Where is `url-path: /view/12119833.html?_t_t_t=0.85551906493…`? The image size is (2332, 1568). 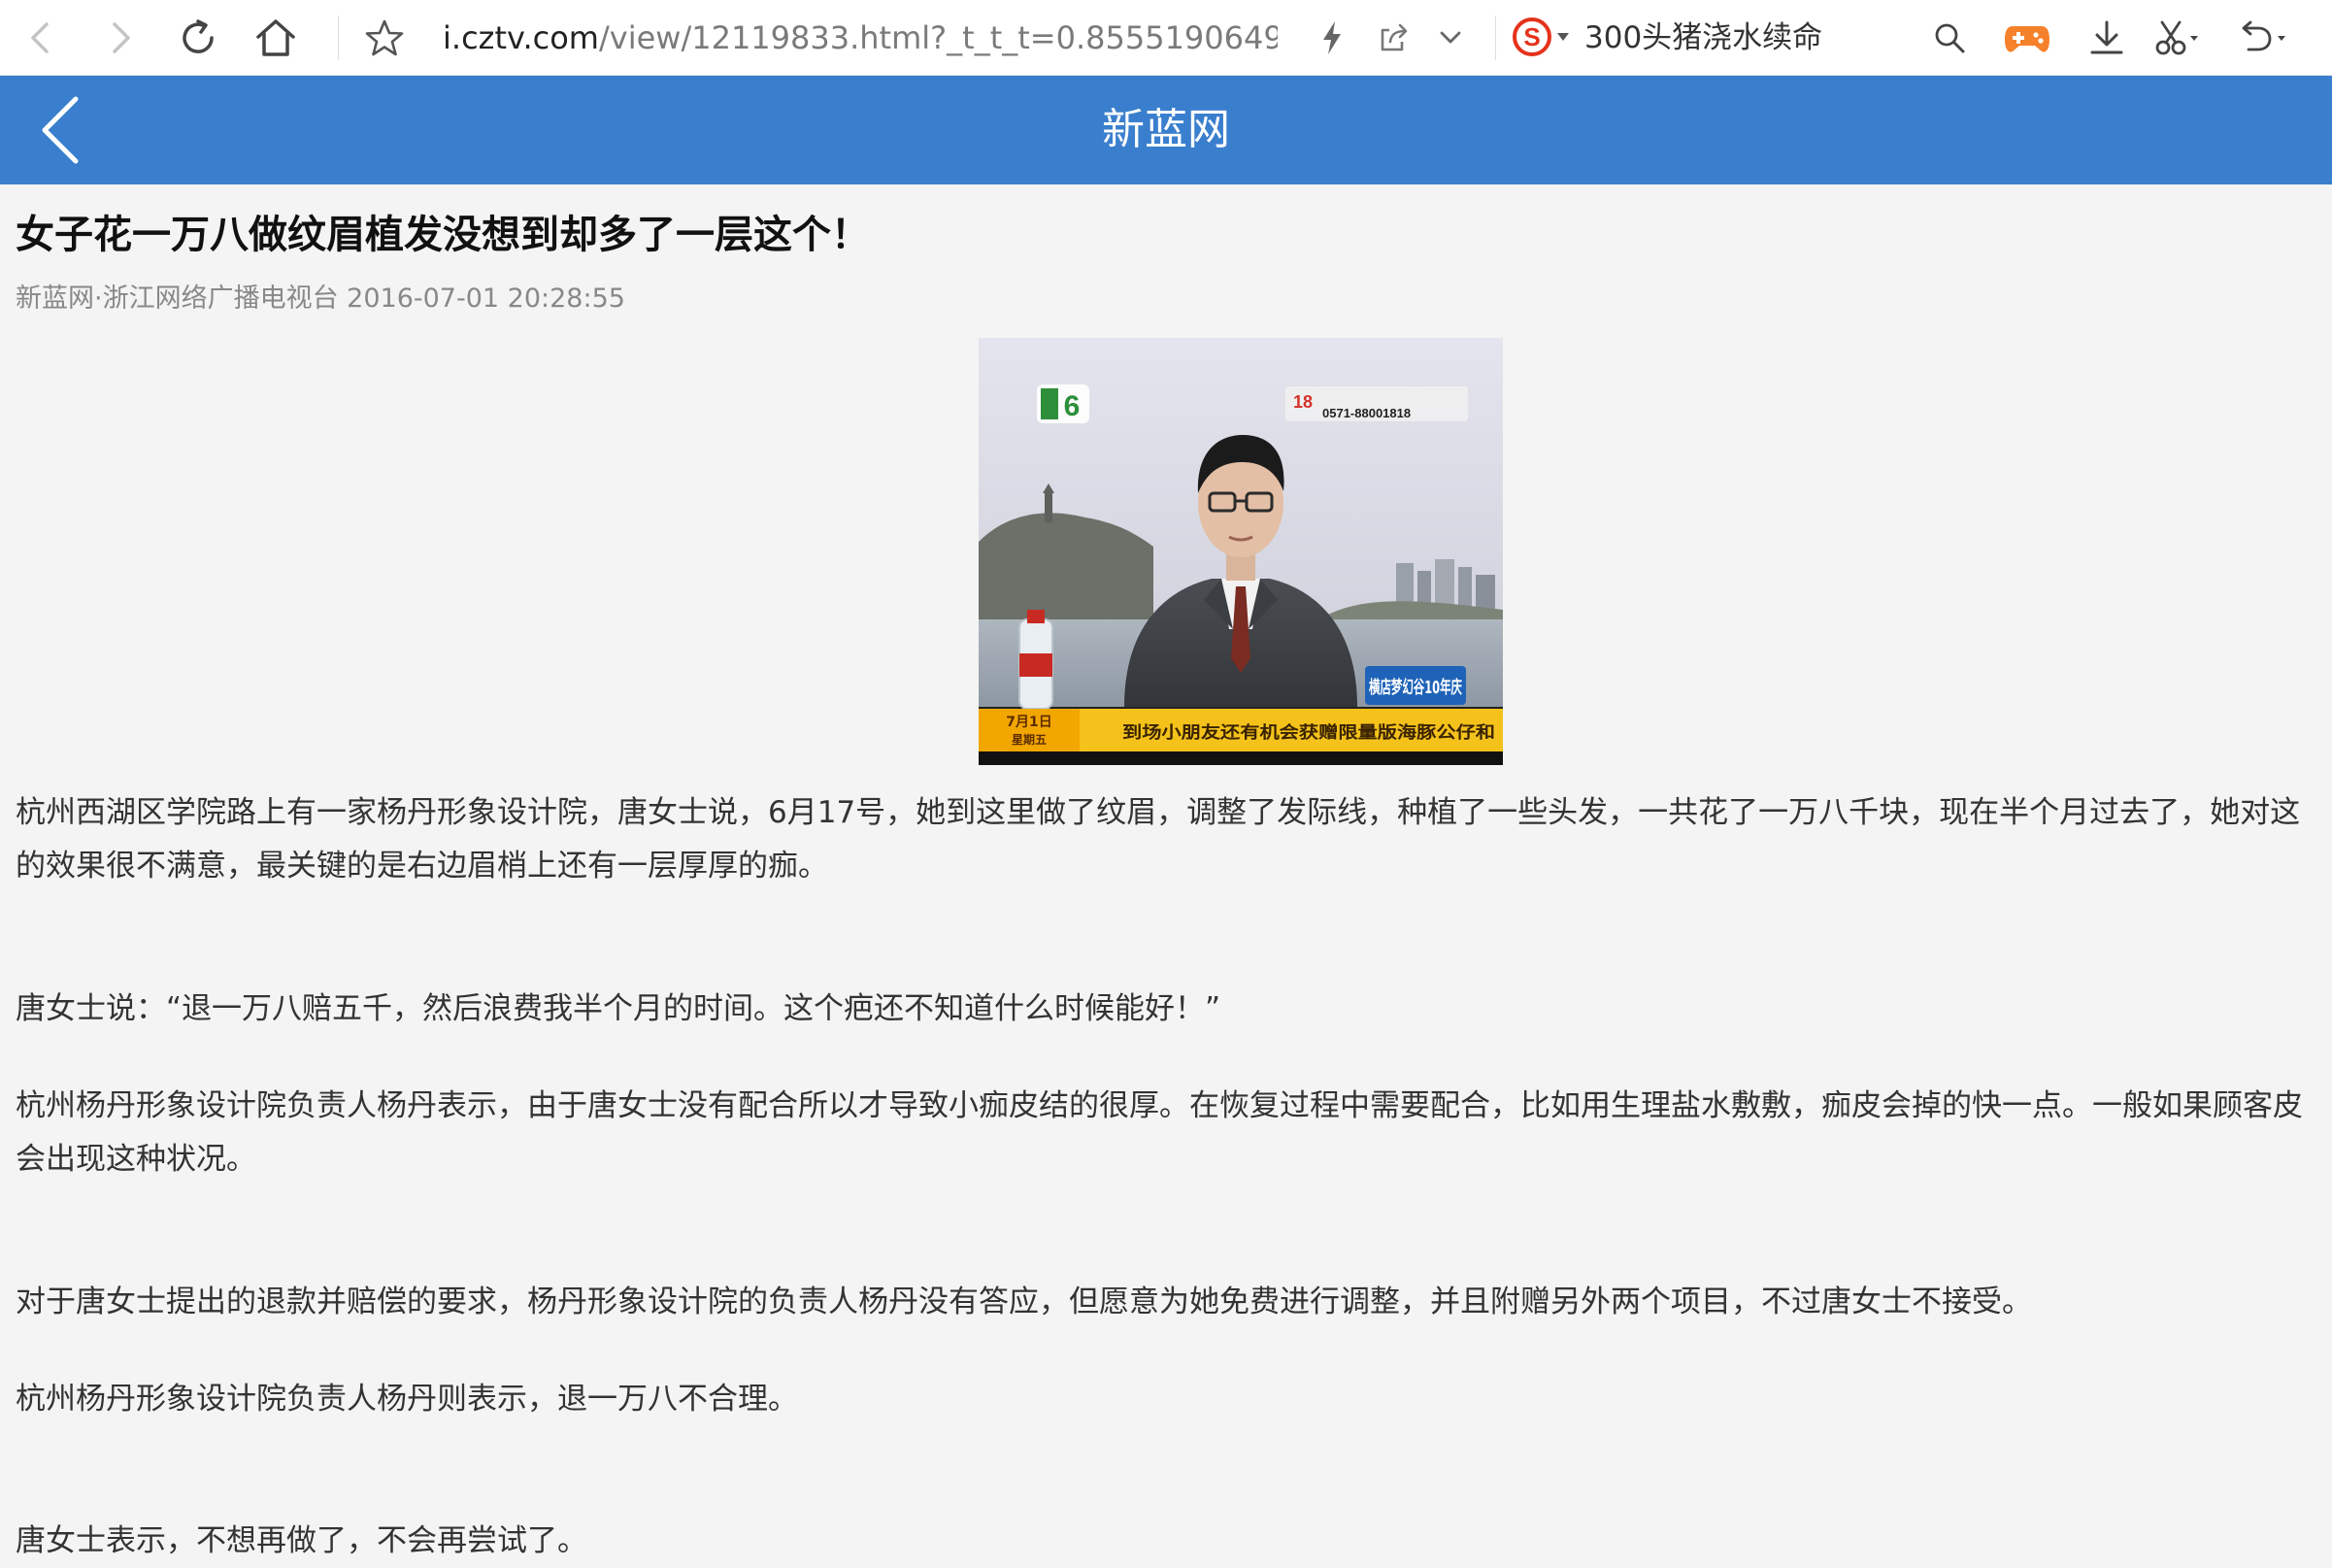
url-path: /view/12119833.html?_t_t_t=0.85551906493… is located at coordinates (938, 37).